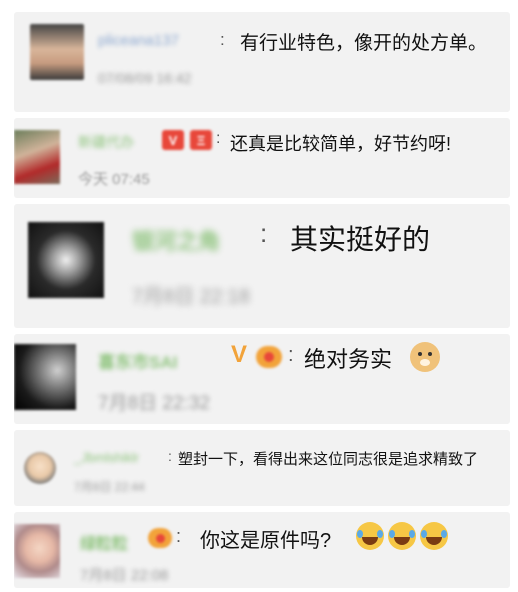 The image size is (518, 592). I want to click on comment-text: 你这是原件吗?, so click(266, 541).